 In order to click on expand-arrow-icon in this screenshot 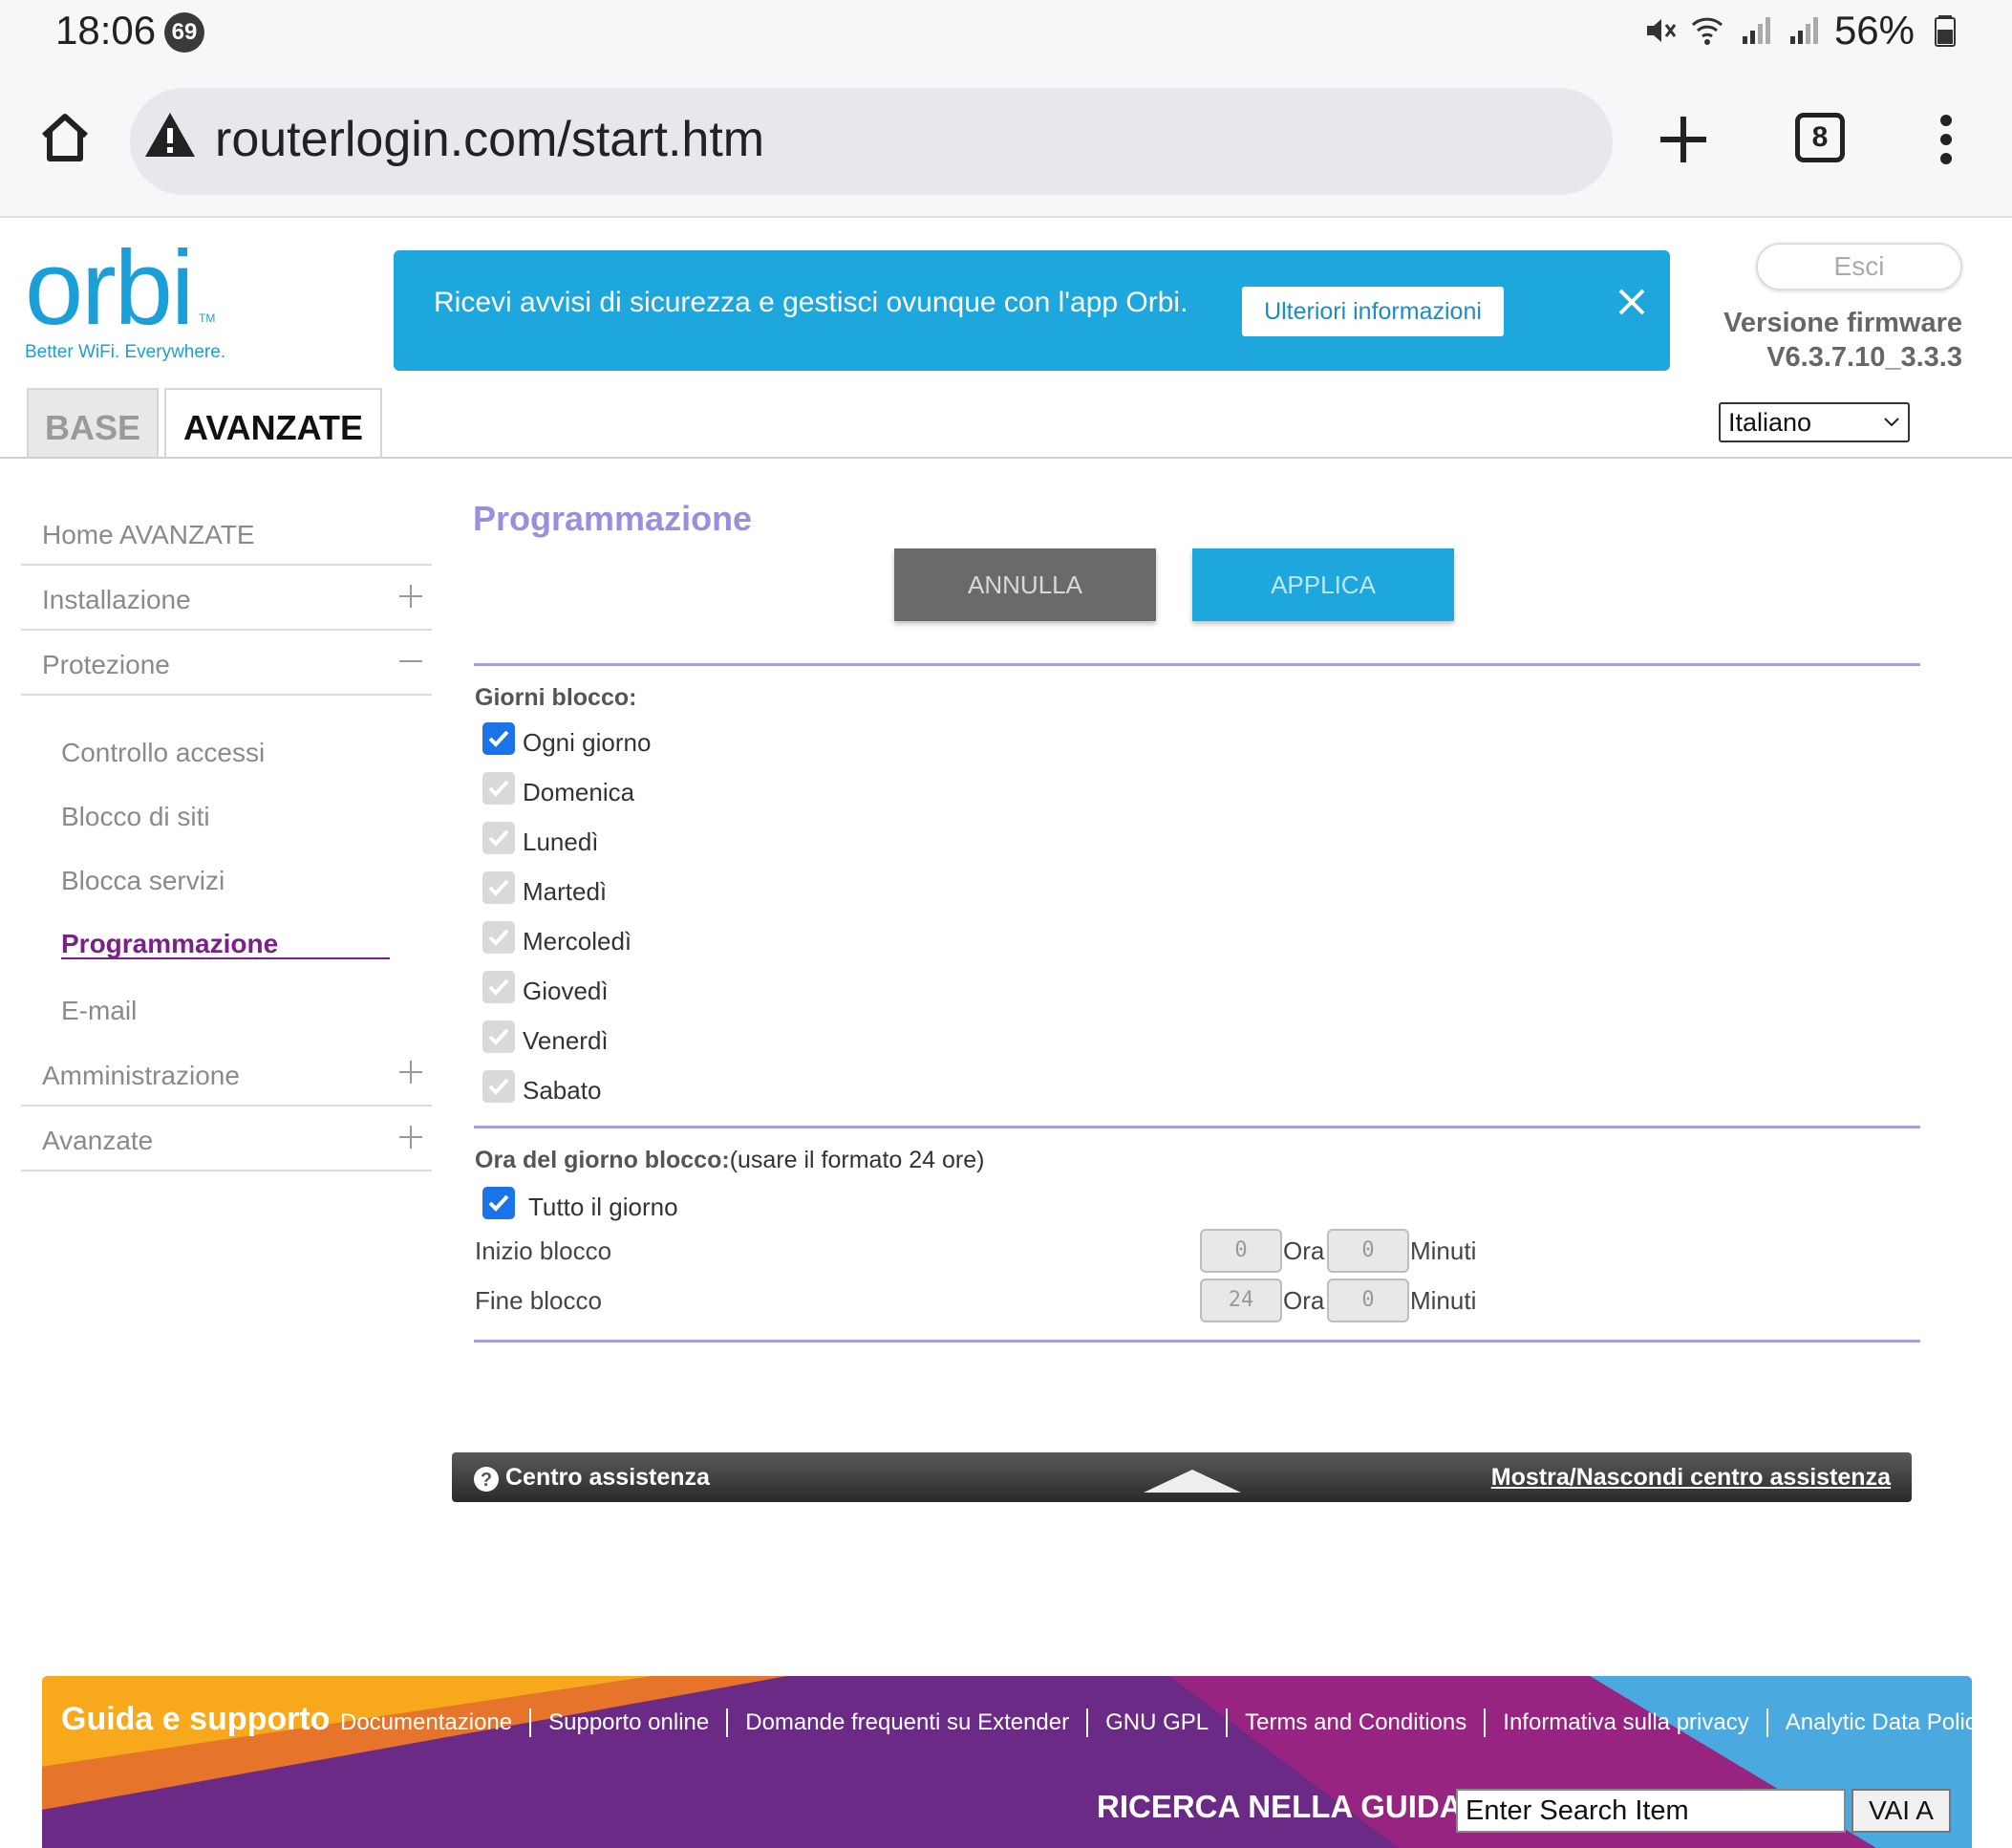, I will do `click(1192, 1480)`.